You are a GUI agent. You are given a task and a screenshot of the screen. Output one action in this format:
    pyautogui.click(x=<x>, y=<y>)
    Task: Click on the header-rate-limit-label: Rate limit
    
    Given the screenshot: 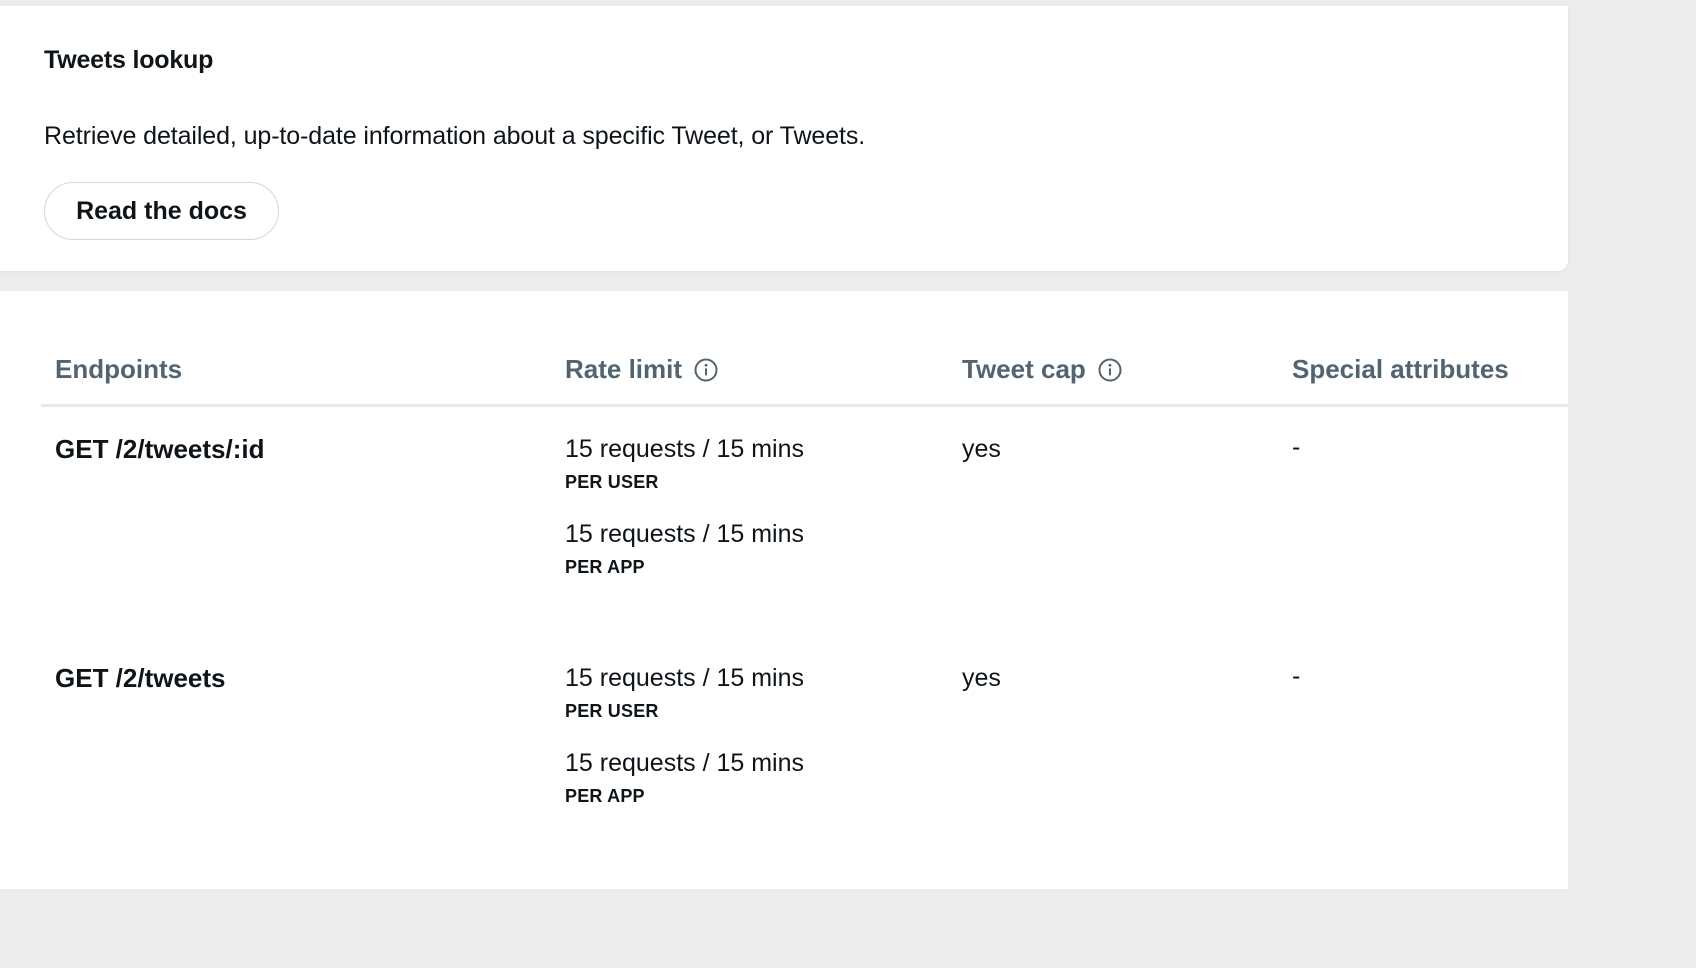 What is the action you would take?
    pyautogui.click(x=624, y=369)
    